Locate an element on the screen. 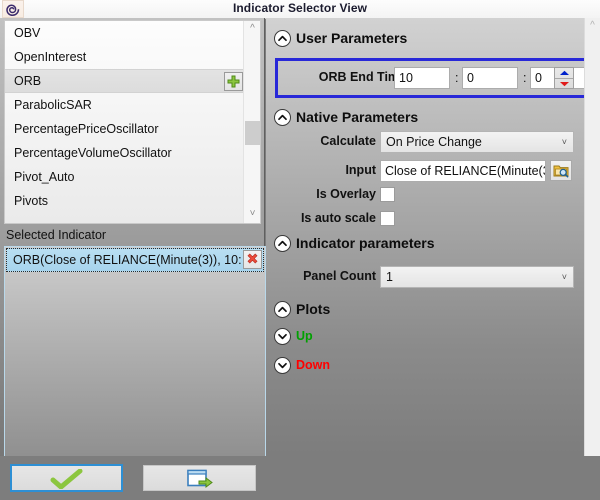 The height and width of the screenshot is (500, 600). right-panel-scrollbar: ^ ˅ is located at coordinates (592, 250).